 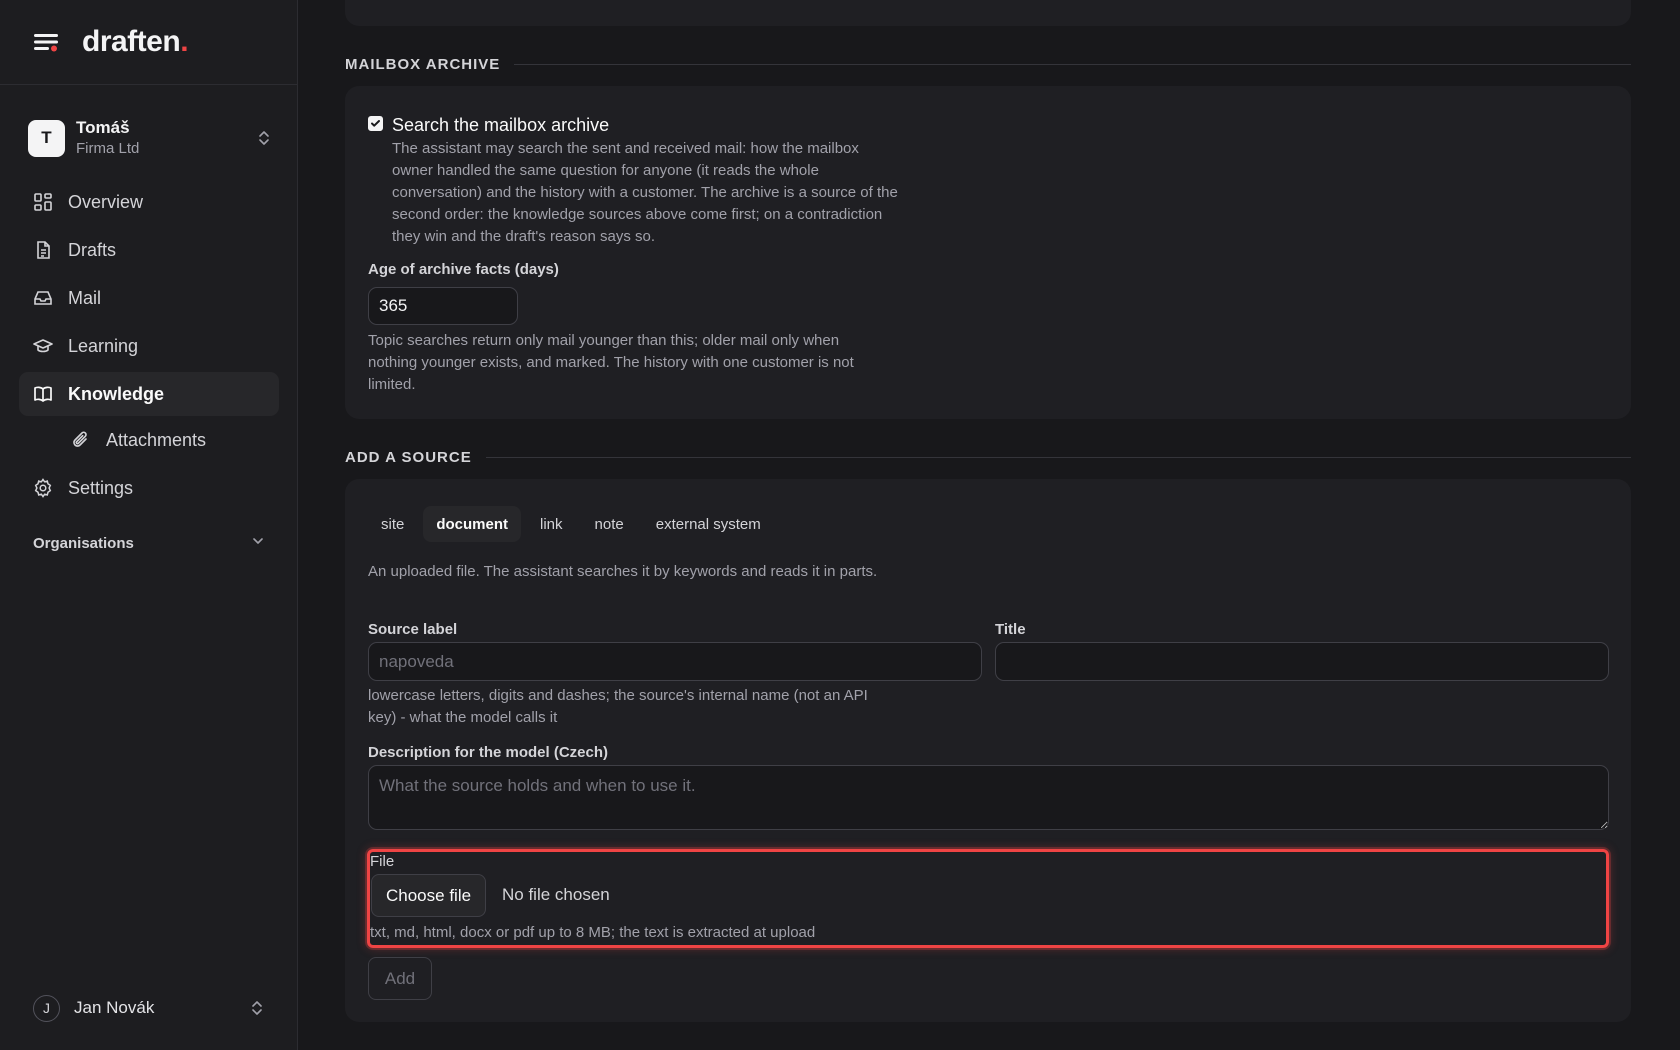 I want to click on previous-card, so click(x=988, y=13).